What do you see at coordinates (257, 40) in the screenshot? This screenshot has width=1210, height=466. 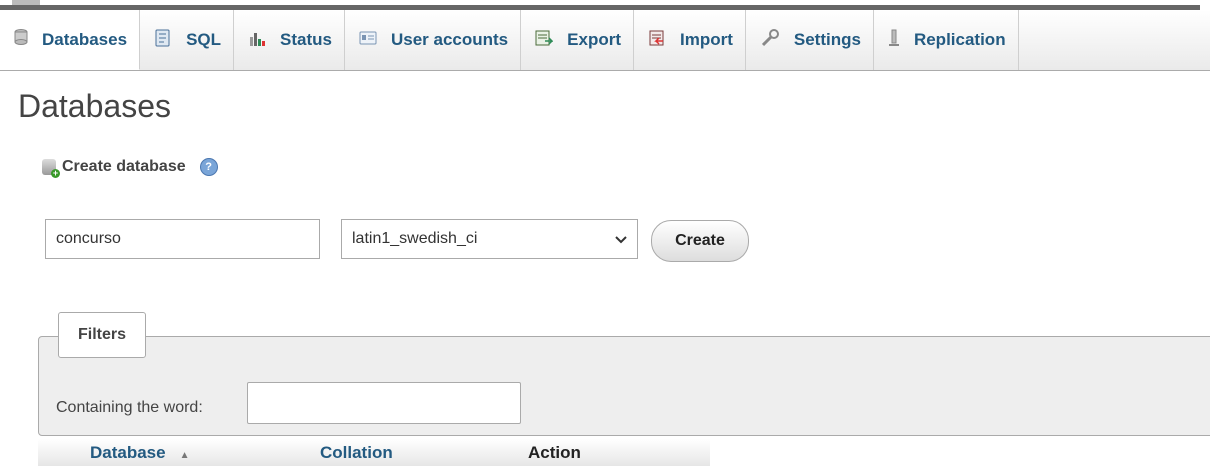 I see `status-icon` at bounding box center [257, 40].